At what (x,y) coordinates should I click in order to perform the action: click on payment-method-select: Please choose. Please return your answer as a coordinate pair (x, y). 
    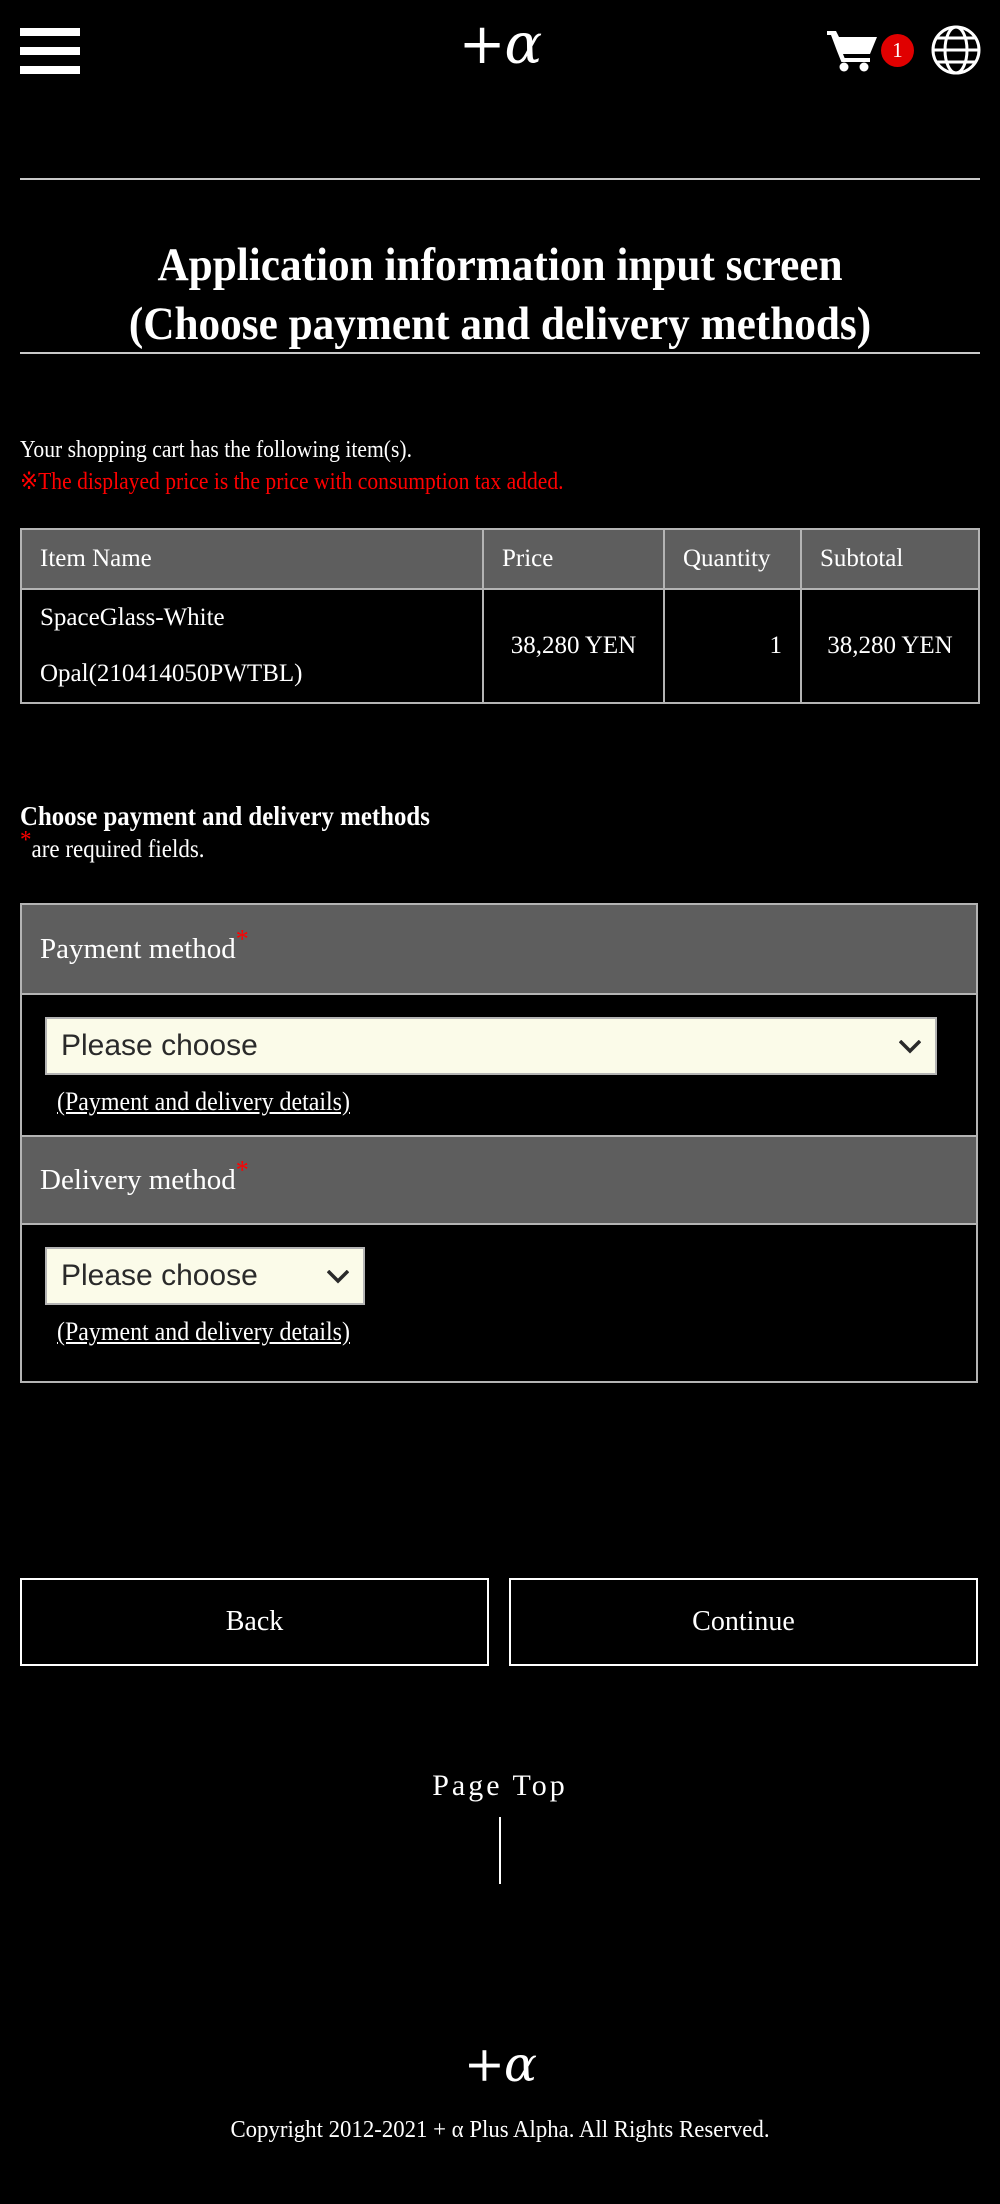
    Looking at the image, I should click on (491, 1046).